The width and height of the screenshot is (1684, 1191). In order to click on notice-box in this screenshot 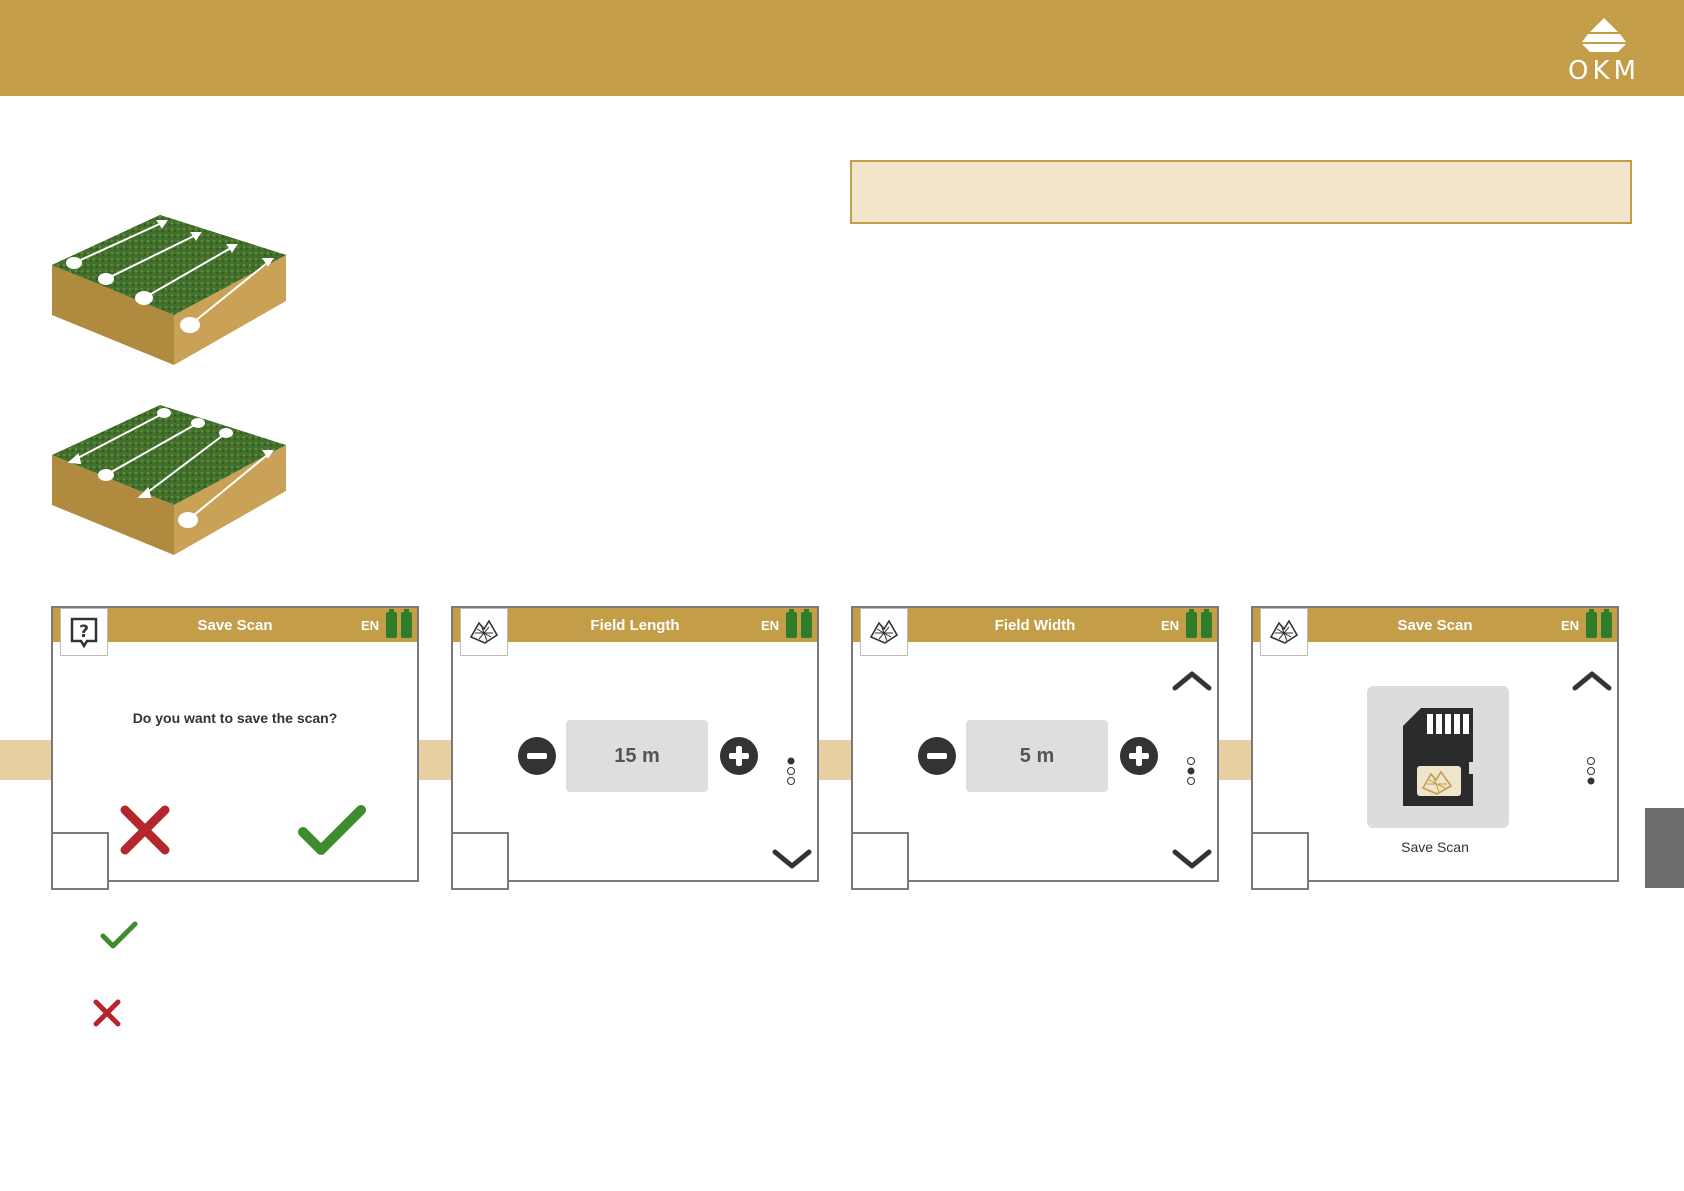, I will do `click(1241, 192)`.